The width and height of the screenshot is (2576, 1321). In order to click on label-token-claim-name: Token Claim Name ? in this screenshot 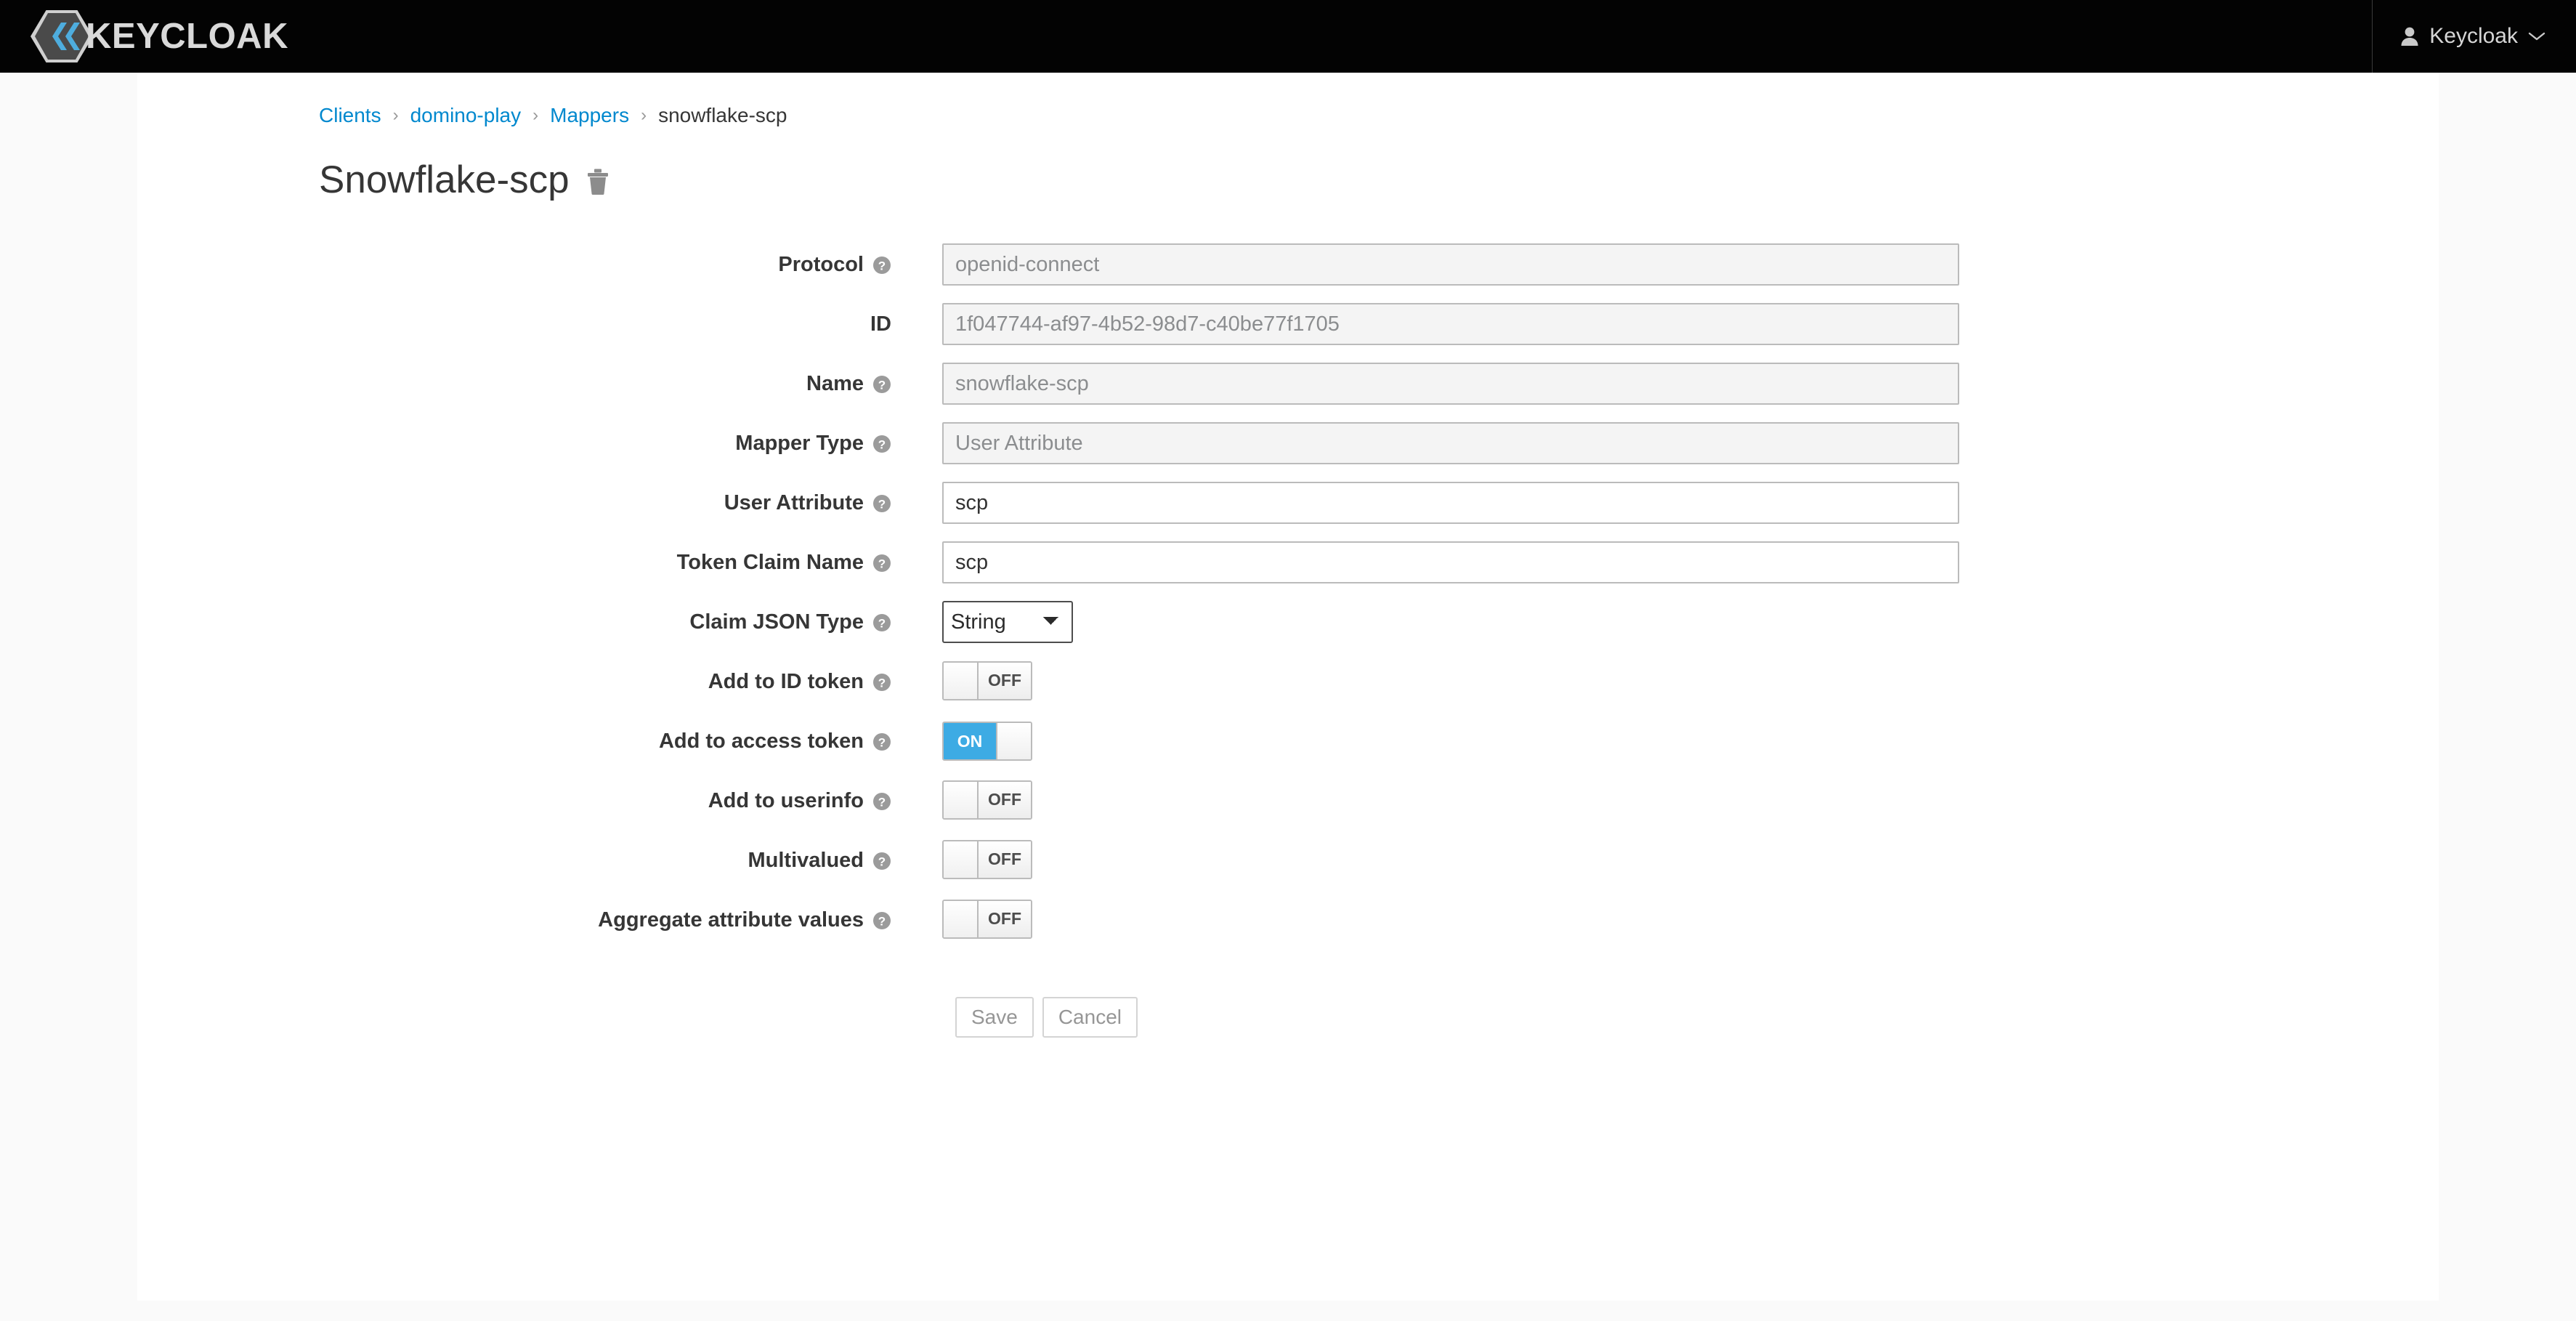, I will do `click(520, 563)`.